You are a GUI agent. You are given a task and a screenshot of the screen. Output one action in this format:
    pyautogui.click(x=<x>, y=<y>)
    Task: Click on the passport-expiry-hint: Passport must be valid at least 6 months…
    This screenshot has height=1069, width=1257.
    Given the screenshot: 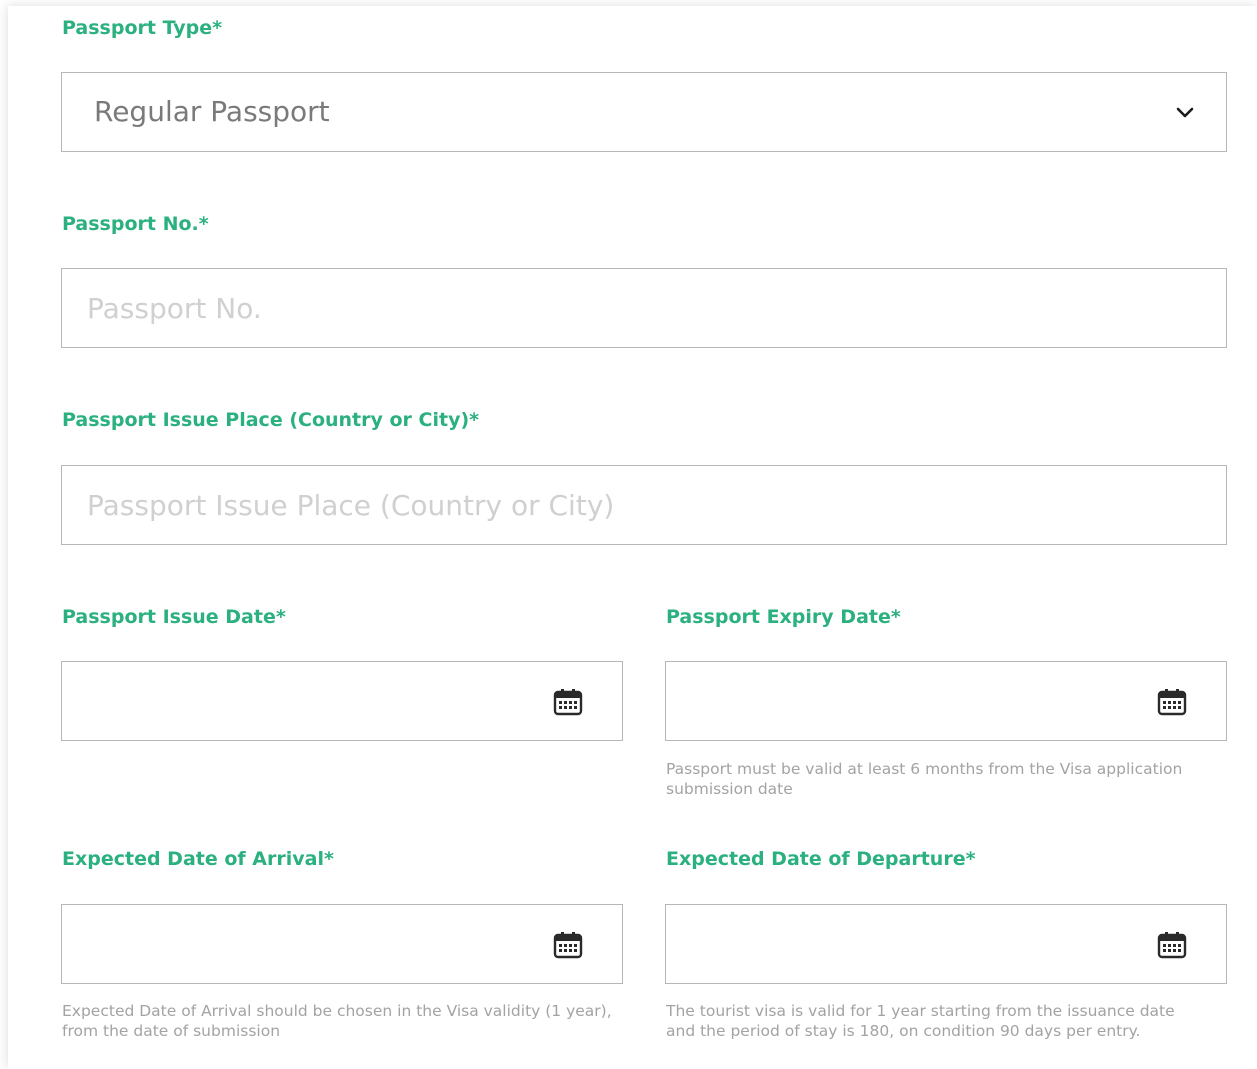 What is the action you would take?
    pyautogui.click(x=924, y=779)
    